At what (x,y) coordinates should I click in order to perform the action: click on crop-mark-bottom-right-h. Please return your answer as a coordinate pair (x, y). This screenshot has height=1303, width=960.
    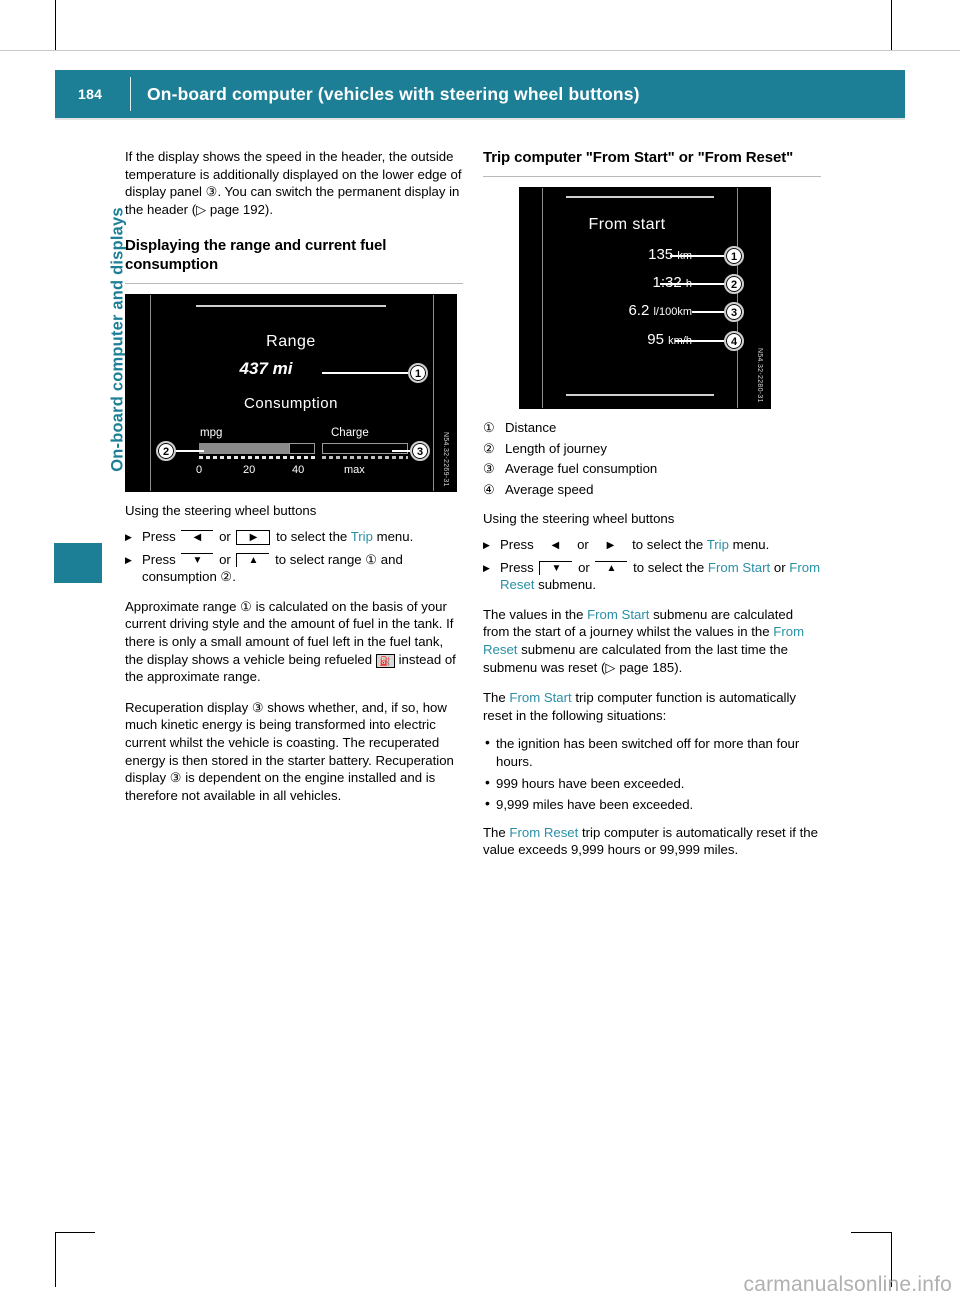
    Looking at the image, I should click on (871, 1232).